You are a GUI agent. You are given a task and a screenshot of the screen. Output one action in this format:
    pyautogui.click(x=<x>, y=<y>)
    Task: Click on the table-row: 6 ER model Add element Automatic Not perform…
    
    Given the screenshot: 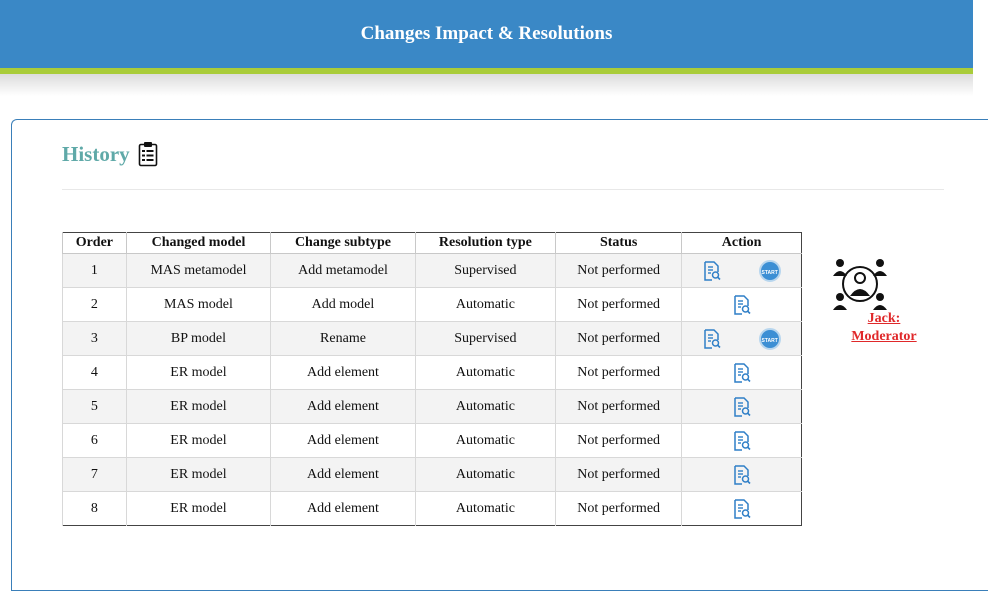 What is the action you would take?
    pyautogui.click(x=432, y=440)
    